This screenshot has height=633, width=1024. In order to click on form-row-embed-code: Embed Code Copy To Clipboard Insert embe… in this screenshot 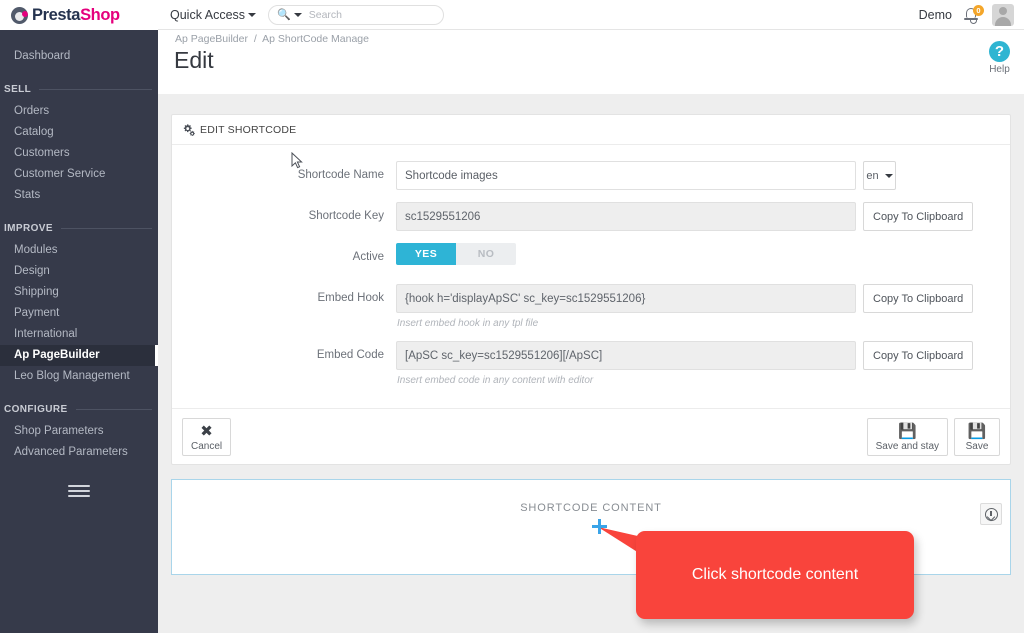, I will do `click(591, 363)`.